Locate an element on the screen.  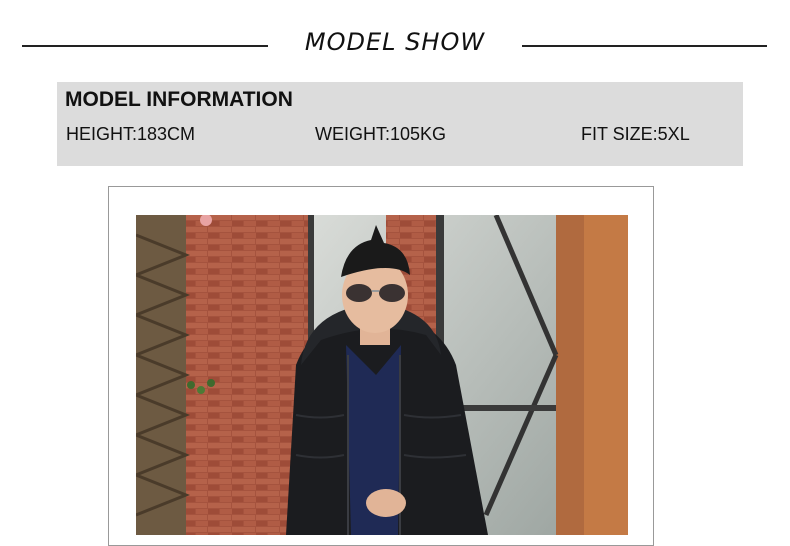
model-information-heading: MODEL INFORMATION is located at coordinates (179, 99).